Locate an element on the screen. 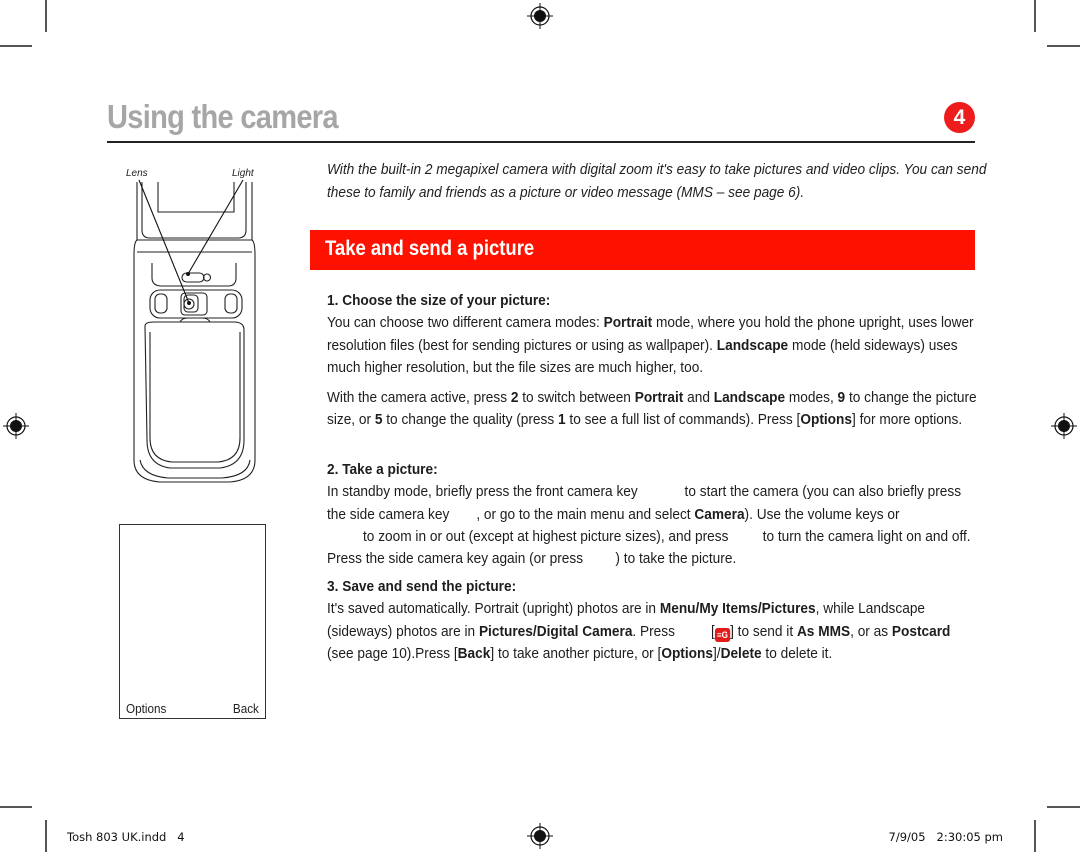 This screenshot has height=852, width=1080. bold-text: 1 is located at coordinates (561, 420).